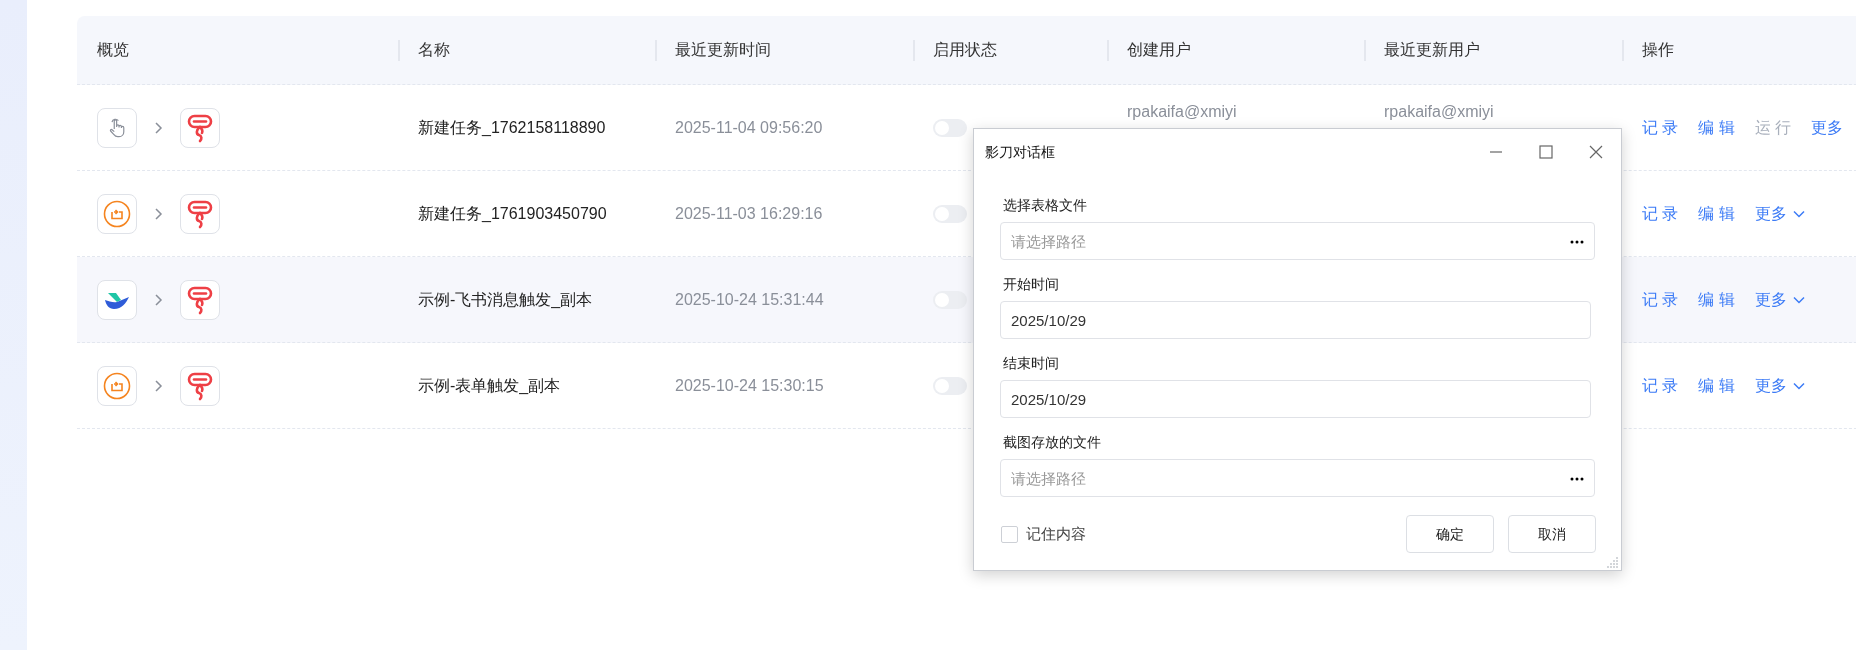 The image size is (1856, 650). I want to click on task-name: 新建任务_1761903450790, so click(512, 213).